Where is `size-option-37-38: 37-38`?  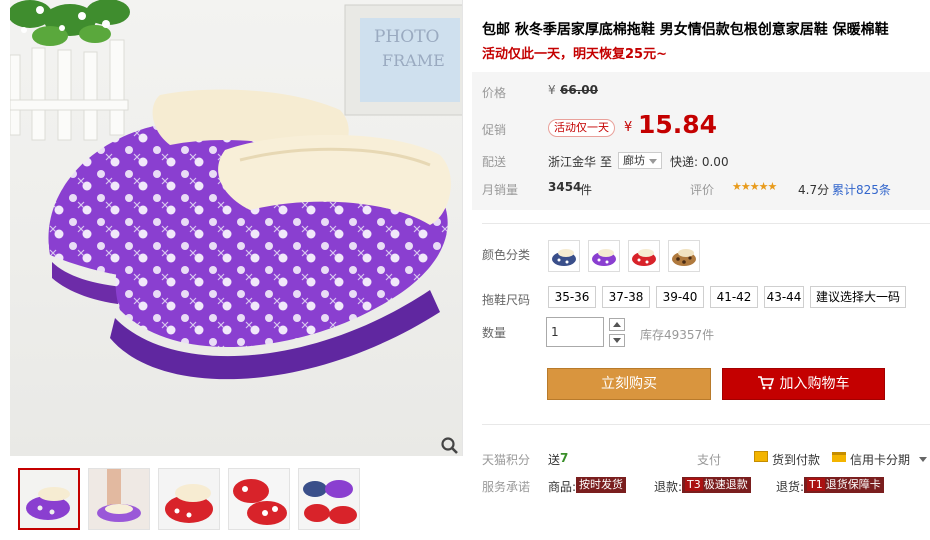 size-option-37-38: 37-38 is located at coordinates (626, 297).